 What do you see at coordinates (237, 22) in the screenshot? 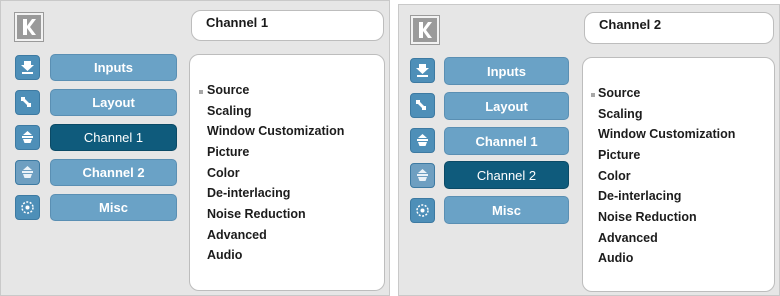
I see `page-title-text: Channel 1` at bounding box center [237, 22].